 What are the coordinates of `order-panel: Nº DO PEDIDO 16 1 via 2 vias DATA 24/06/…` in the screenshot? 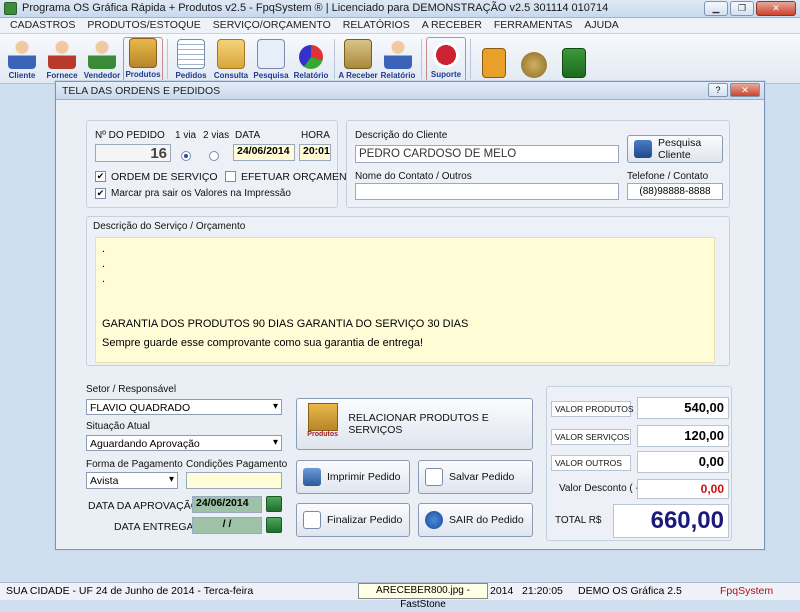 It's located at (223, 164).